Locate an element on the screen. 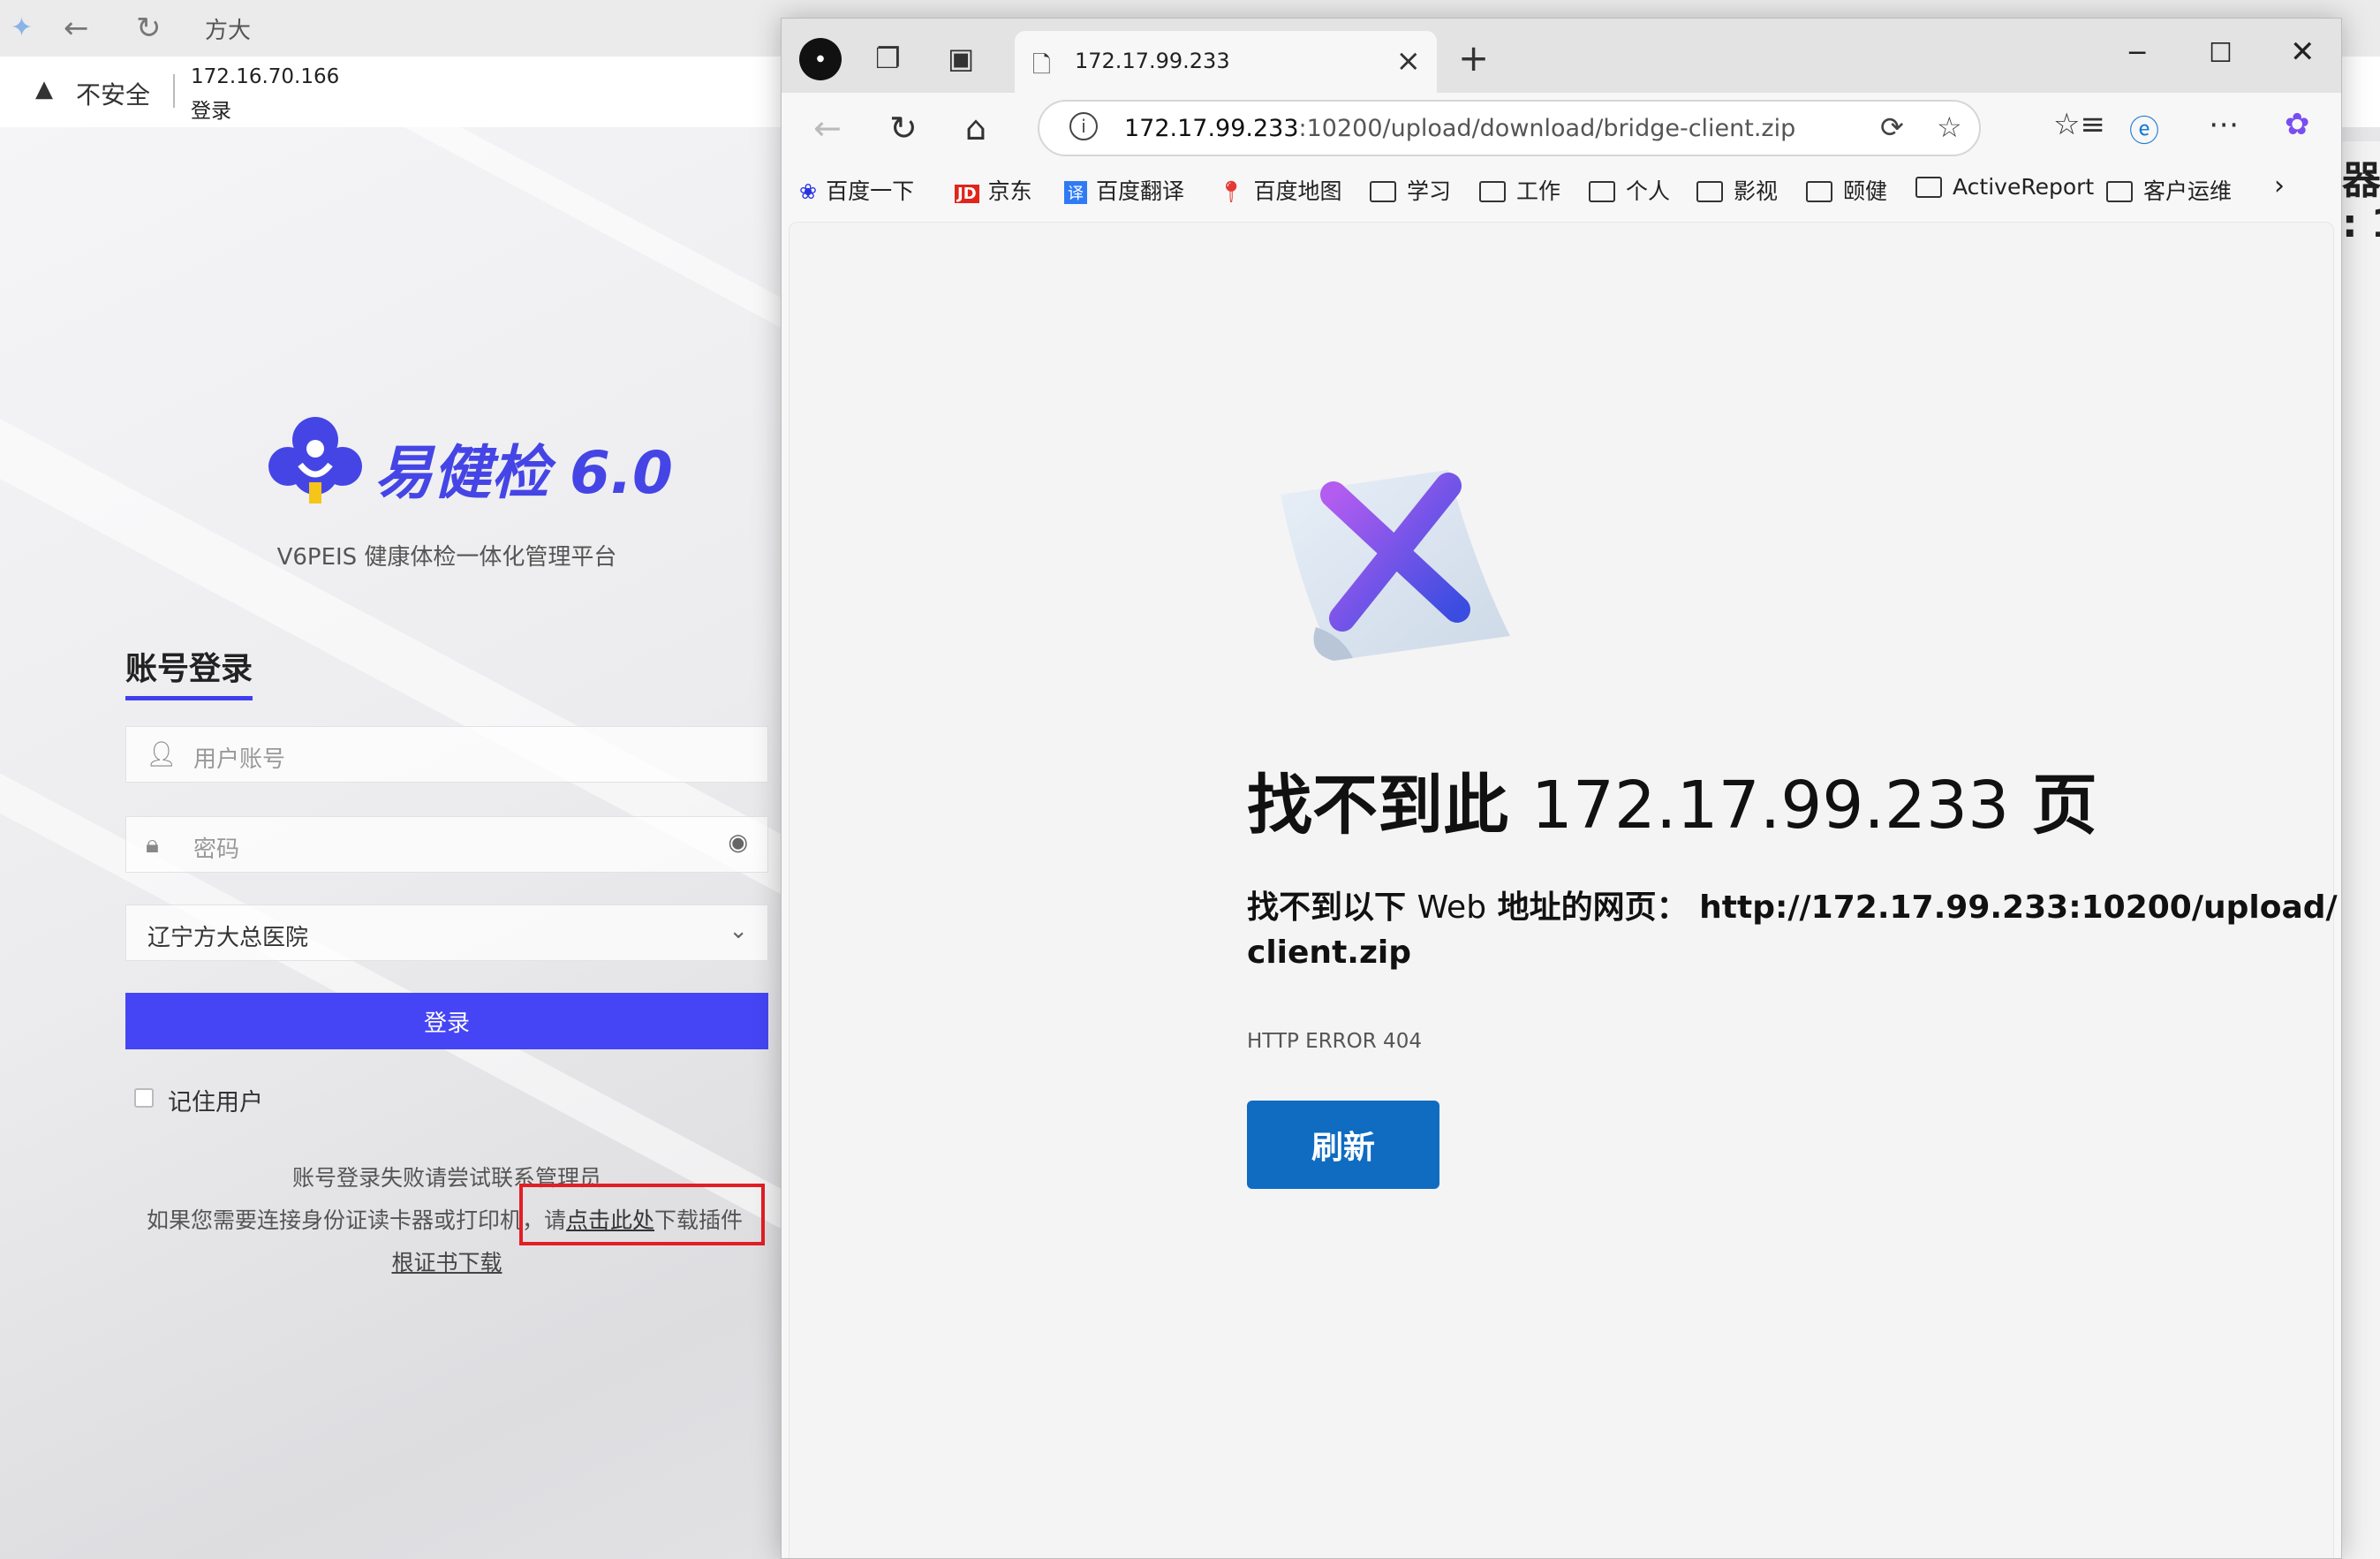 The image size is (2380, 1559). bookmark-baidu-map: 📍︎ 百度地图 is located at coordinates (1279, 190).